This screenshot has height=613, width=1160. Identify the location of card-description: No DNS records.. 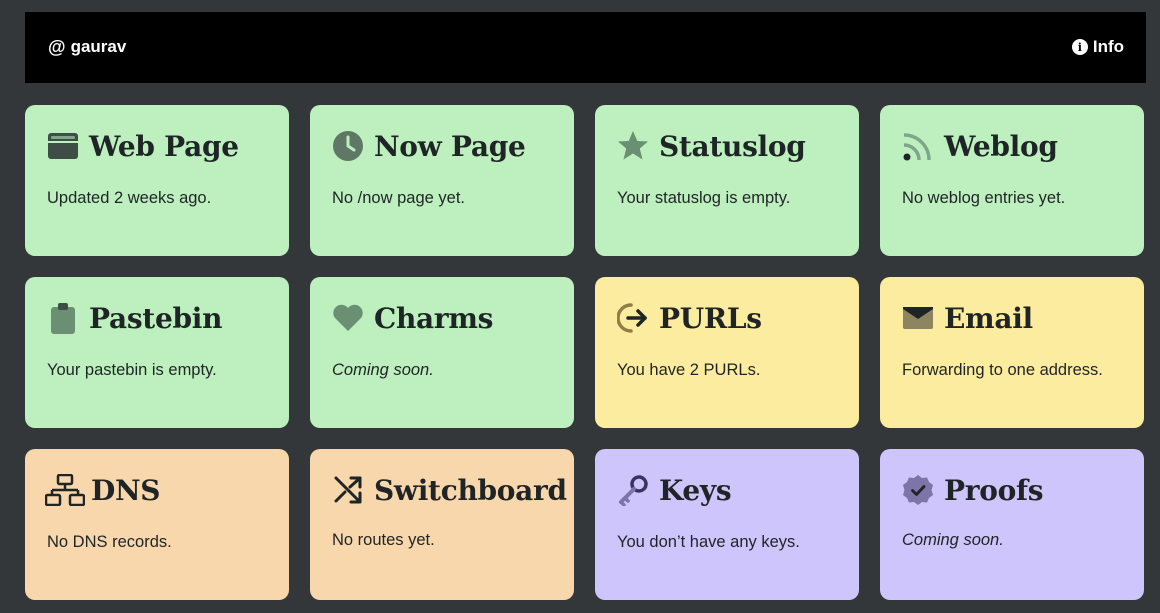
(109, 542).